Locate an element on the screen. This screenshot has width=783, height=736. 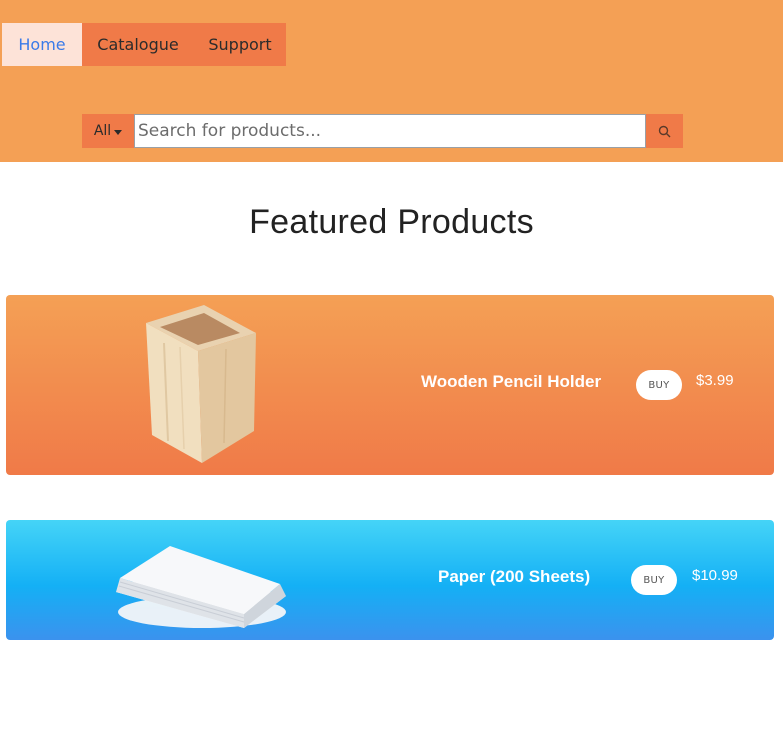
search-category-dropdown: All is located at coordinates (108, 131).